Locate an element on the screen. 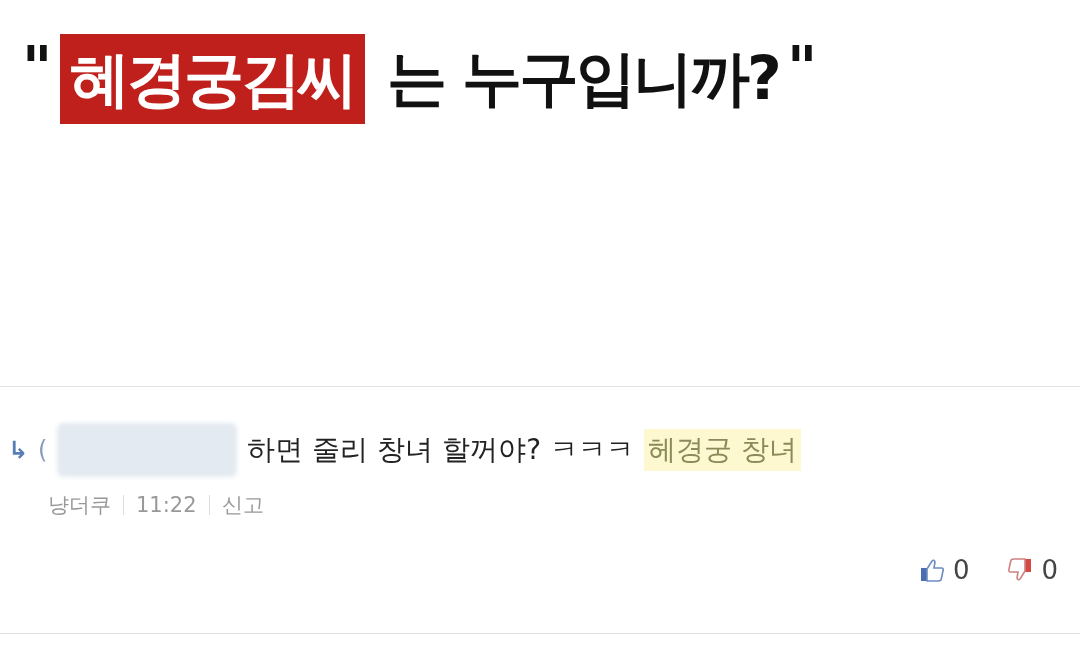 This screenshot has height=657, width=1080. report-link: 신고 is located at coordinates (242, 505).